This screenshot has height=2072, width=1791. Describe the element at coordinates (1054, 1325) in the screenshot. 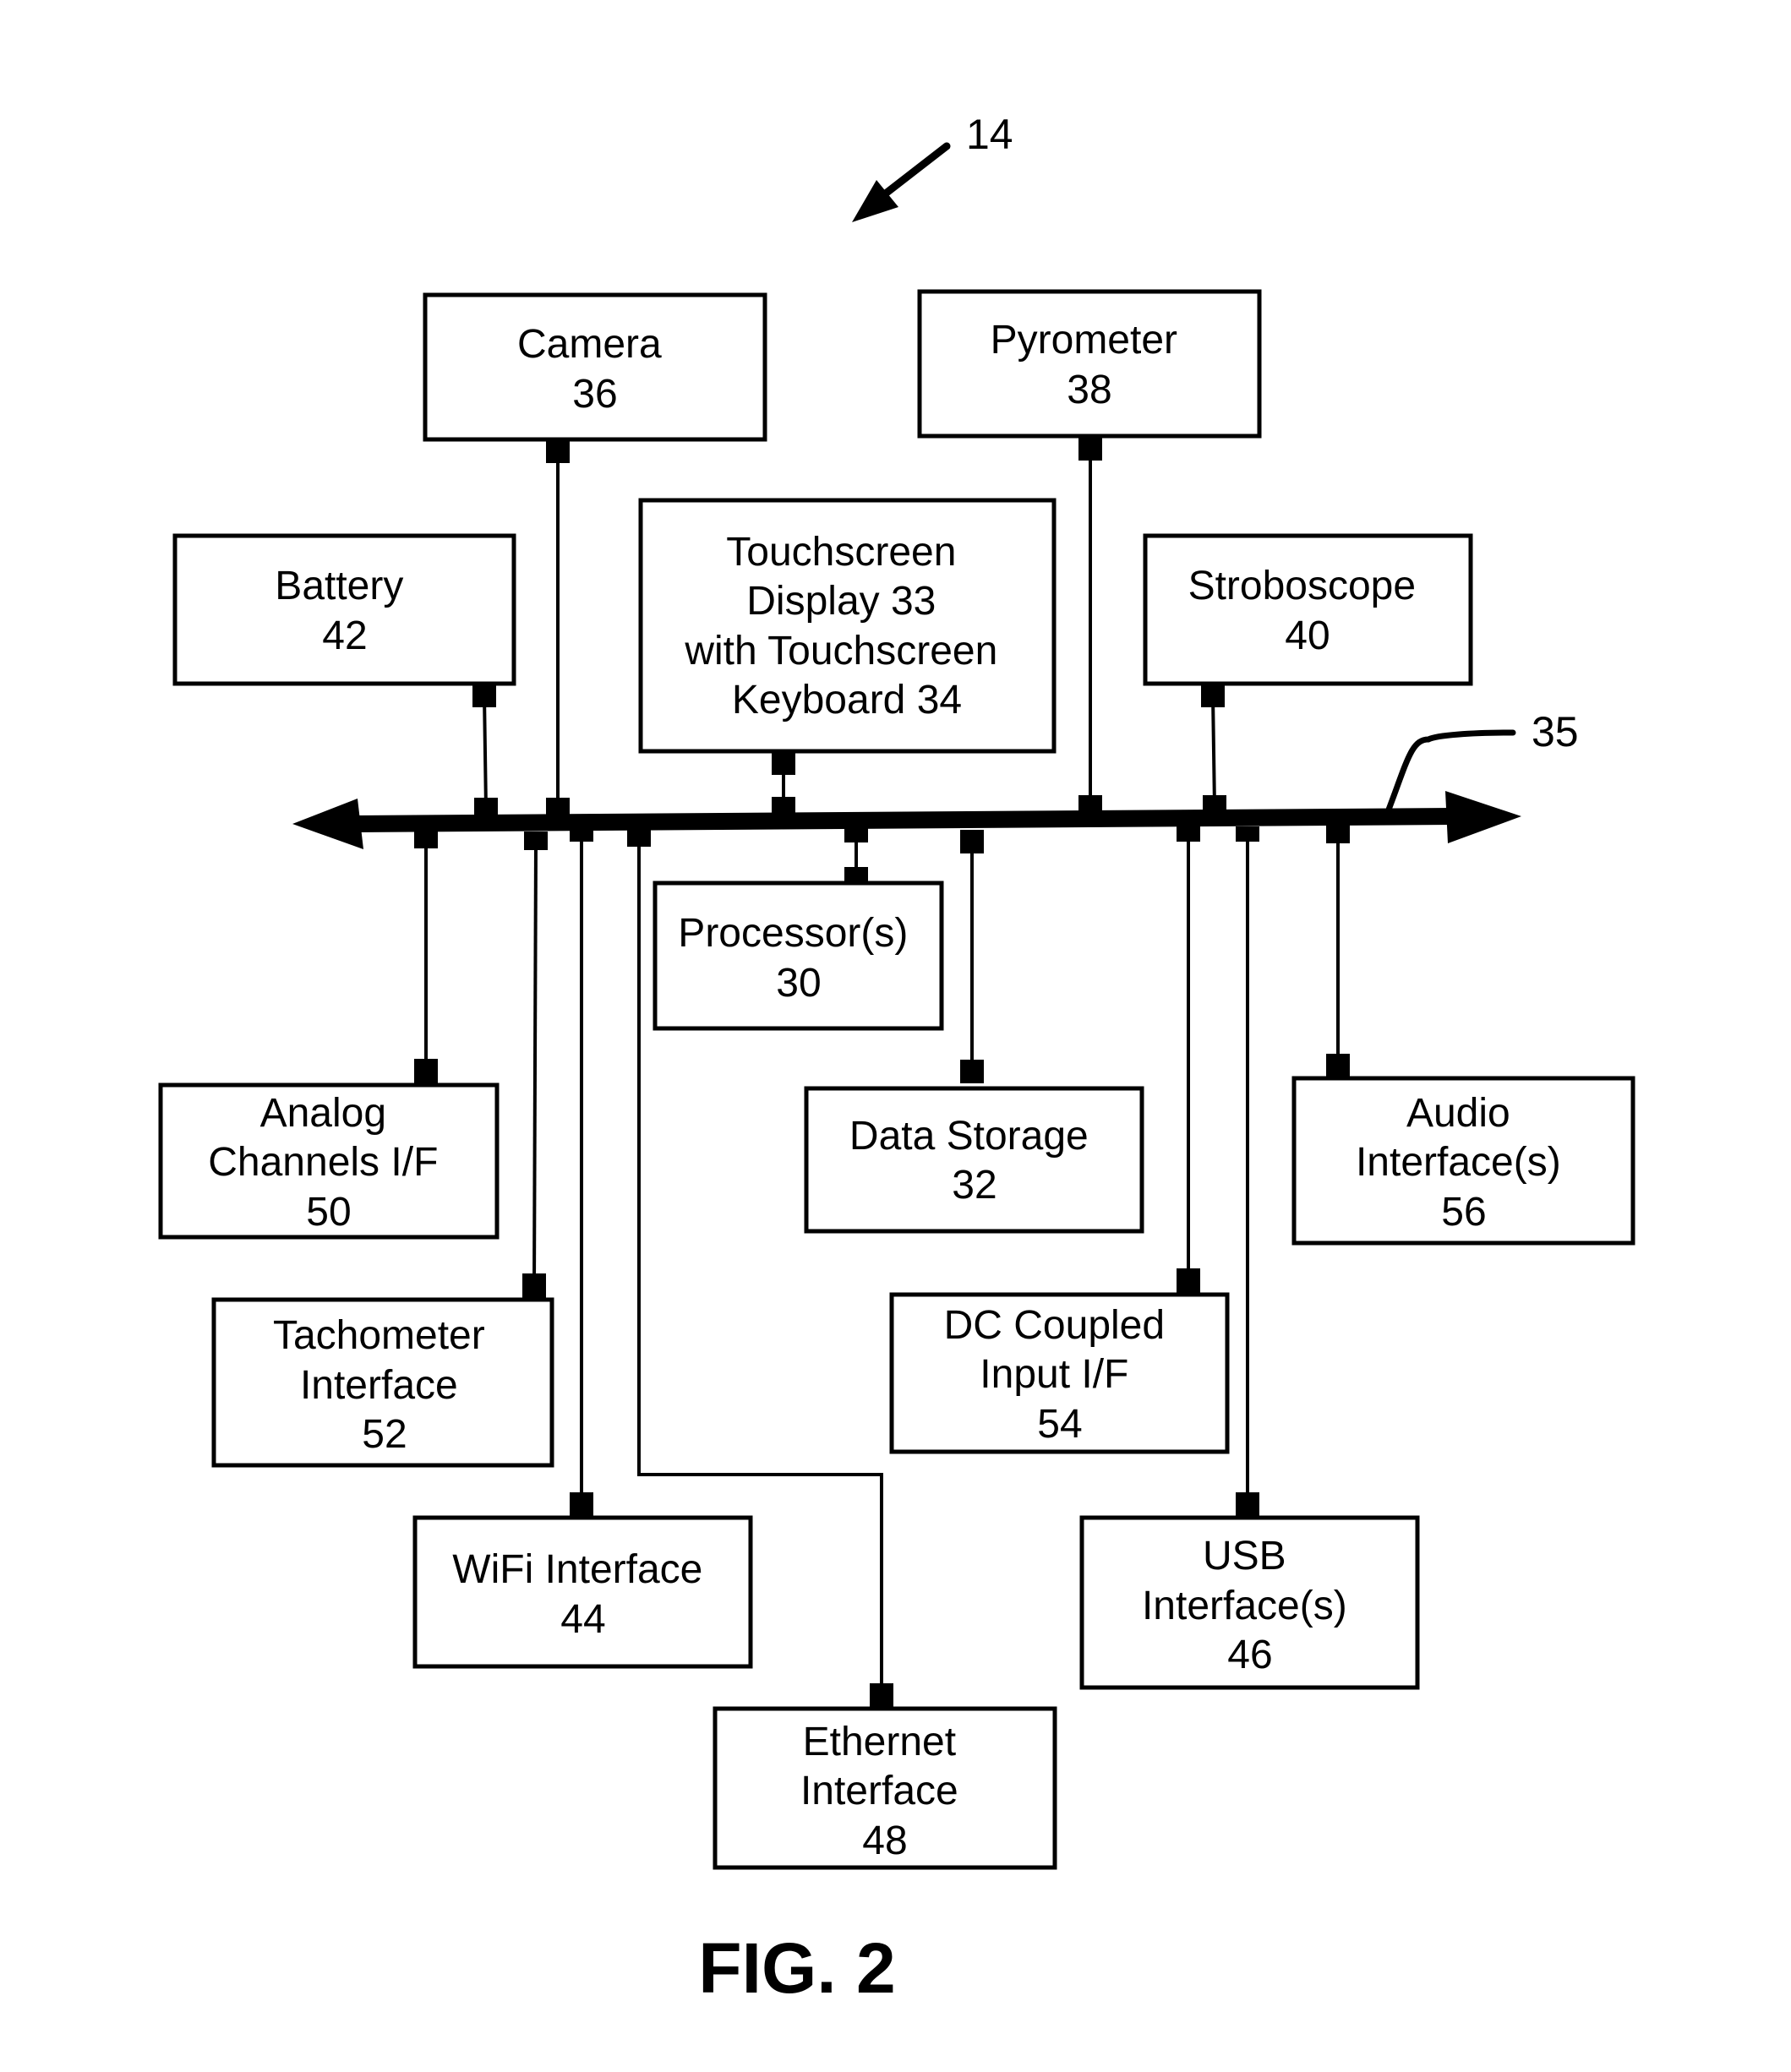

I see `block-dc-coupled-line-1: DC Coupled` at that location.